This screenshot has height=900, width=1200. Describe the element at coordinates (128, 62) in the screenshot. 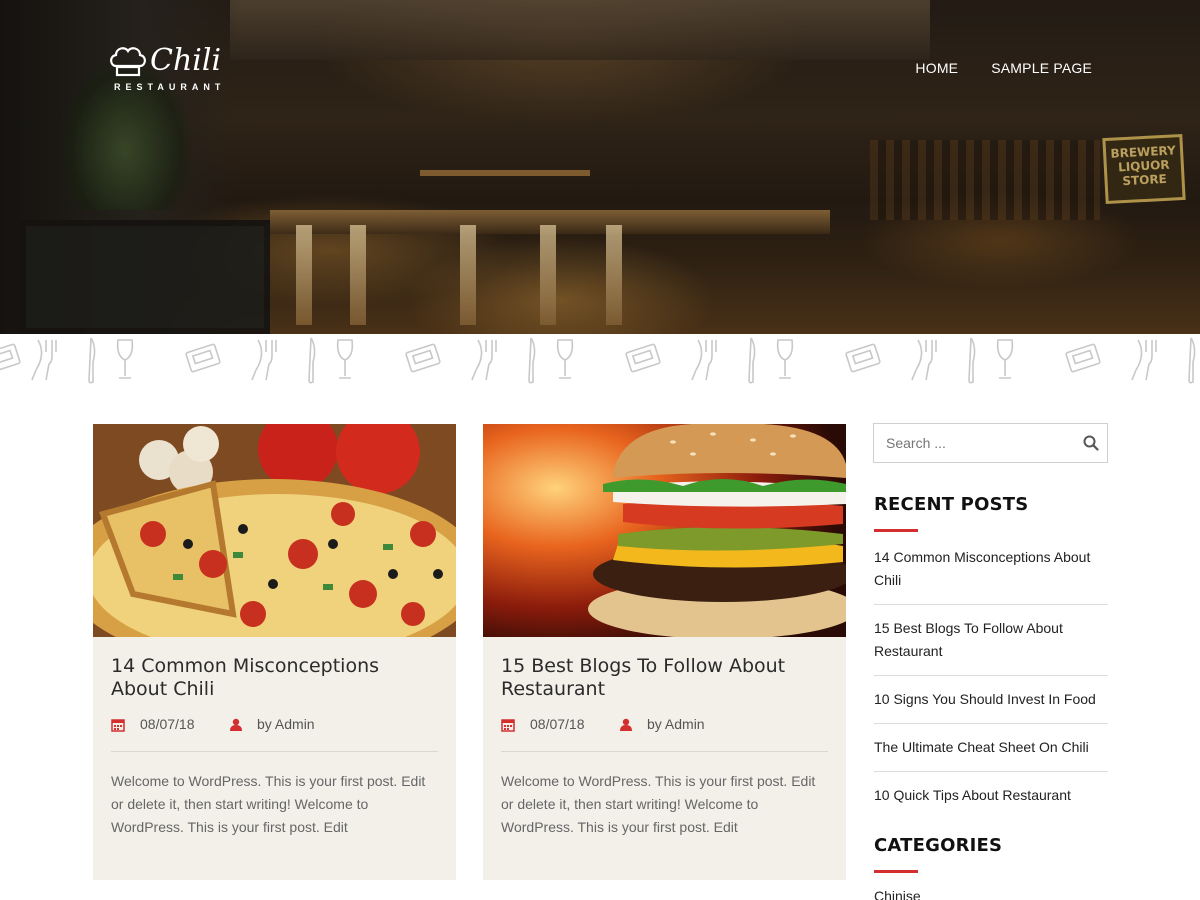

I see `chef-hat-icon` at that location.